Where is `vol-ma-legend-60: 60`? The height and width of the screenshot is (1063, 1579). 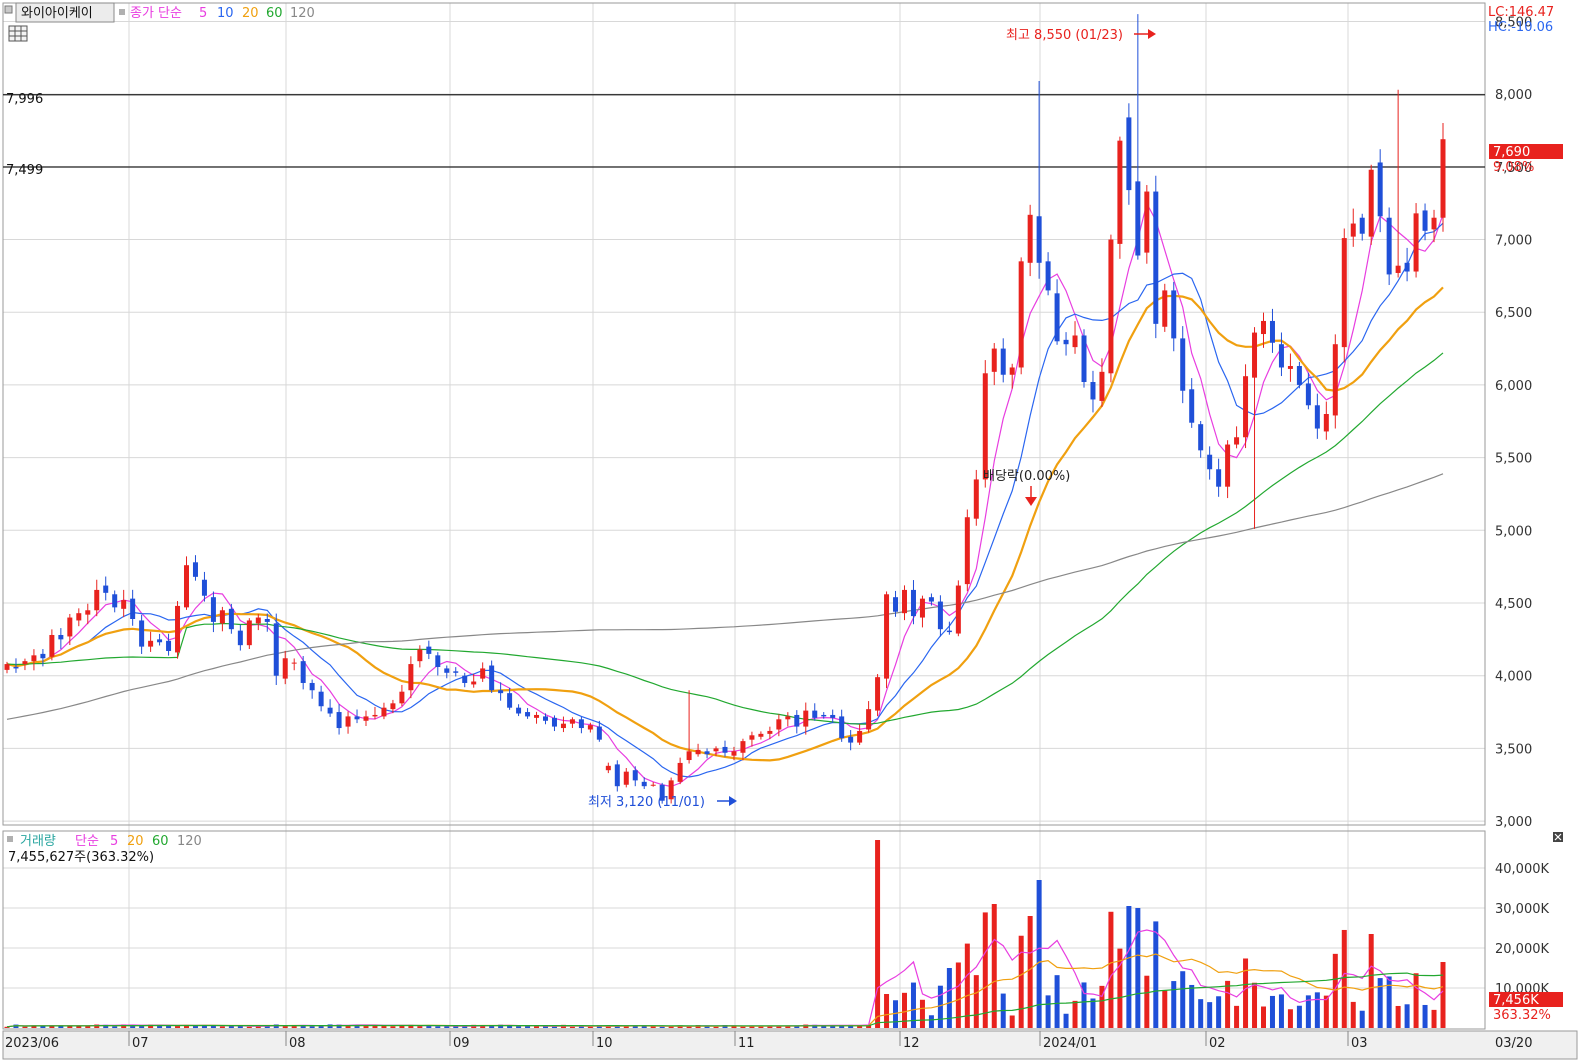 vol-ma-legend-60: 60 is located at coordinates (160, 841).